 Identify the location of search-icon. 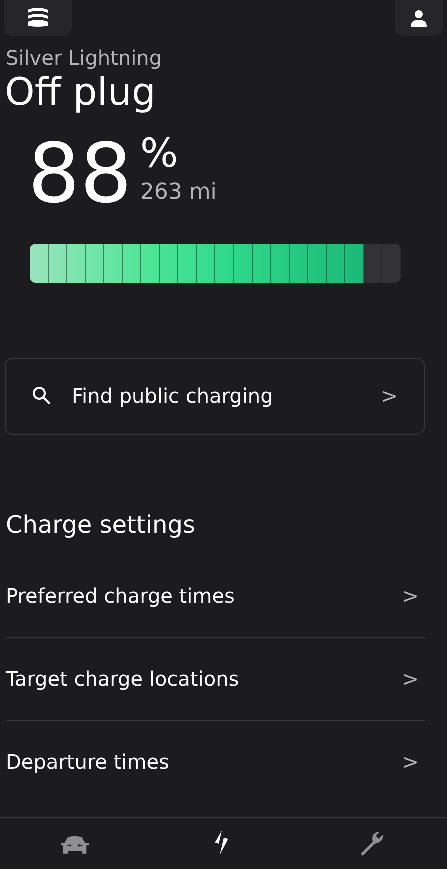
(42, 396).